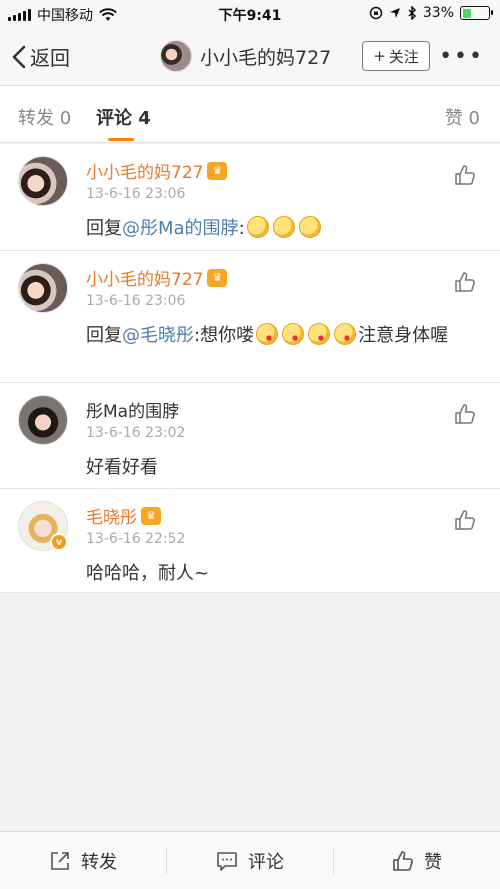 The width and height of the screenshot is (500, 889). What do you see at coordinates (461, 56) in the screenshot?
I see `more-button: •••` at bounding box center [461, 56].